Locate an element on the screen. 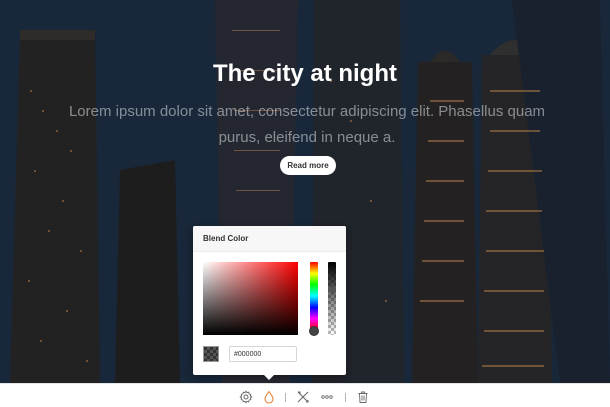  hue-slider is located at coordinates (314, 296).